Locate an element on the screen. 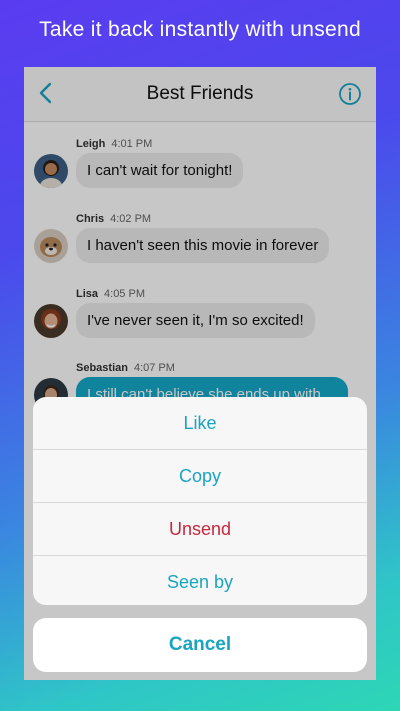 The image size is (400, 711). copy-action: Copy is located at coordinates (200, 476).